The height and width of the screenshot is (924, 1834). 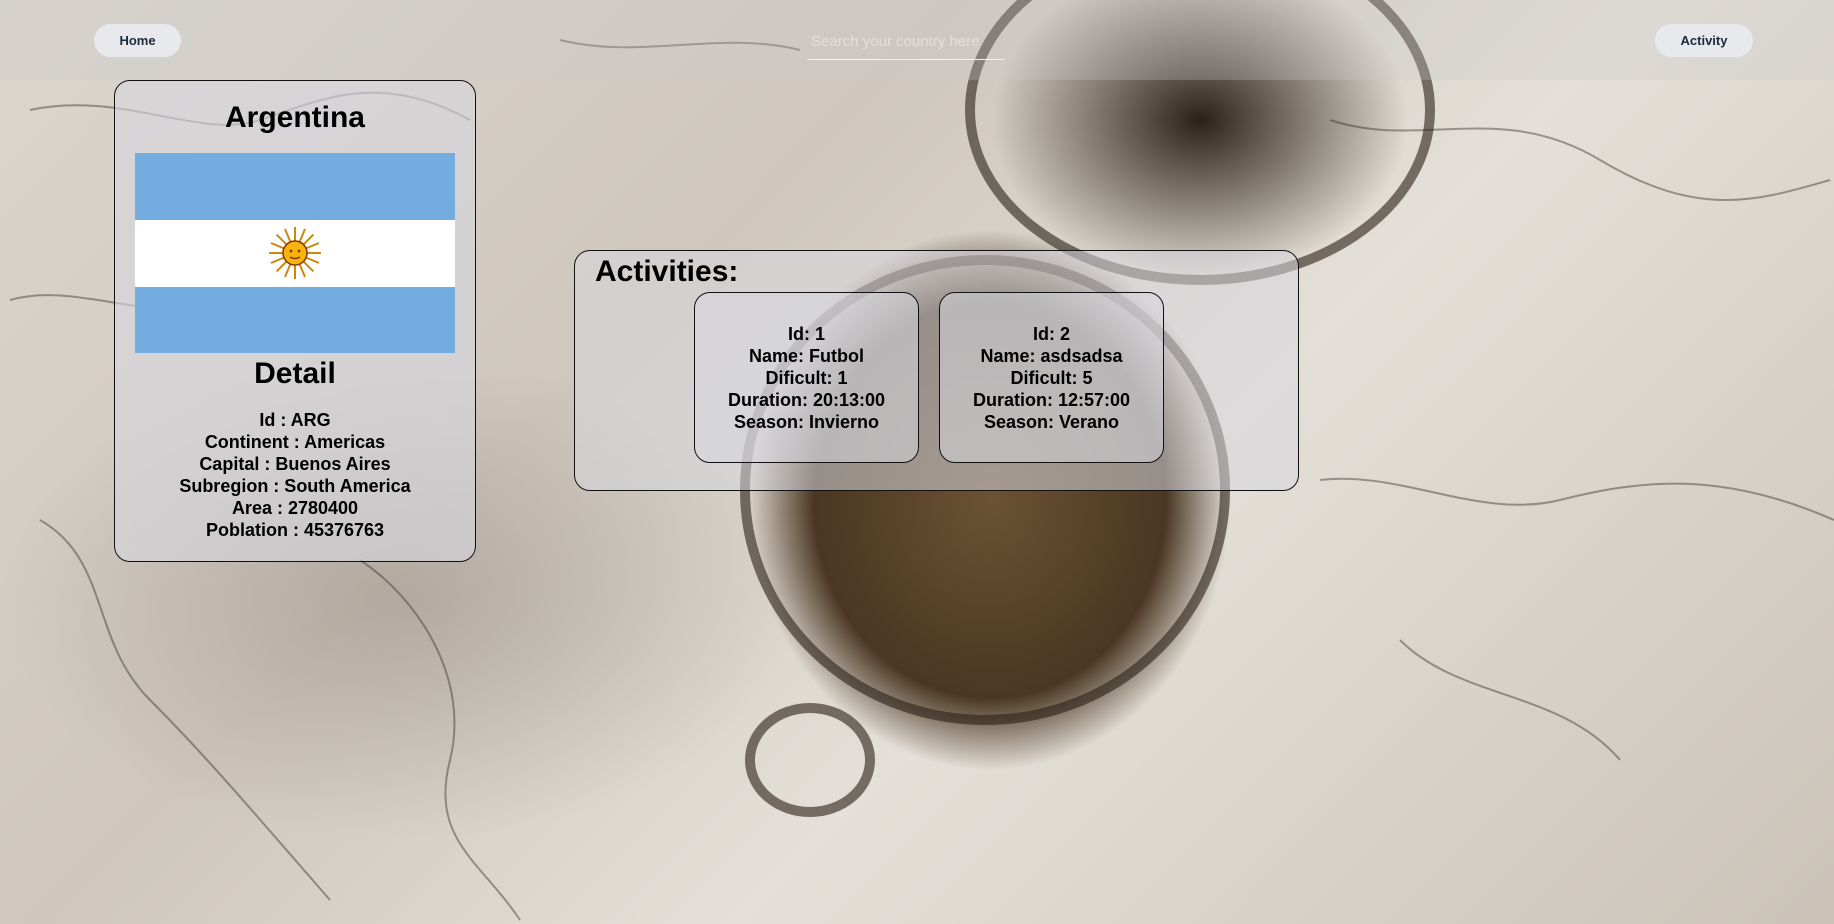 I want to click on activity-season: Season: Invierno, so click(x=806, y=422).